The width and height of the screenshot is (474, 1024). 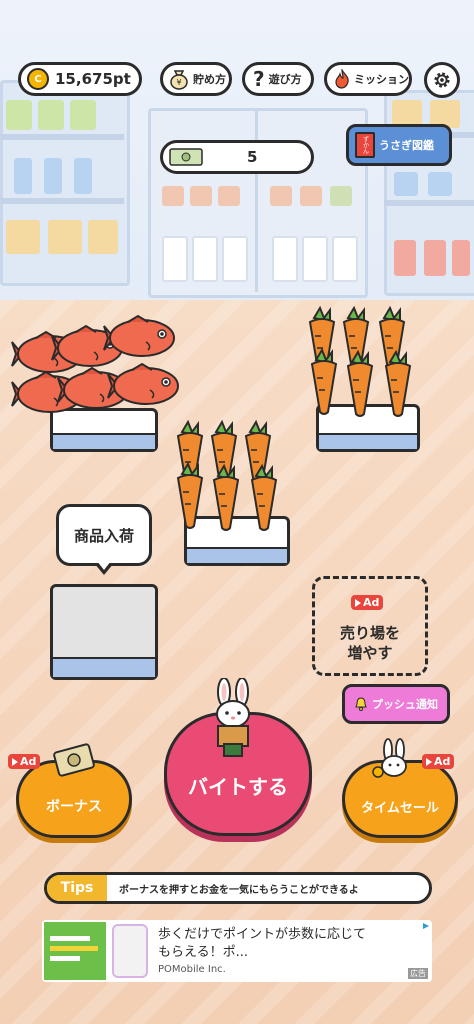 What do you see at coordinates (233, 717) in the screenshot?
I see `rabbit-worker-icon` at bounding box center [233, 717].